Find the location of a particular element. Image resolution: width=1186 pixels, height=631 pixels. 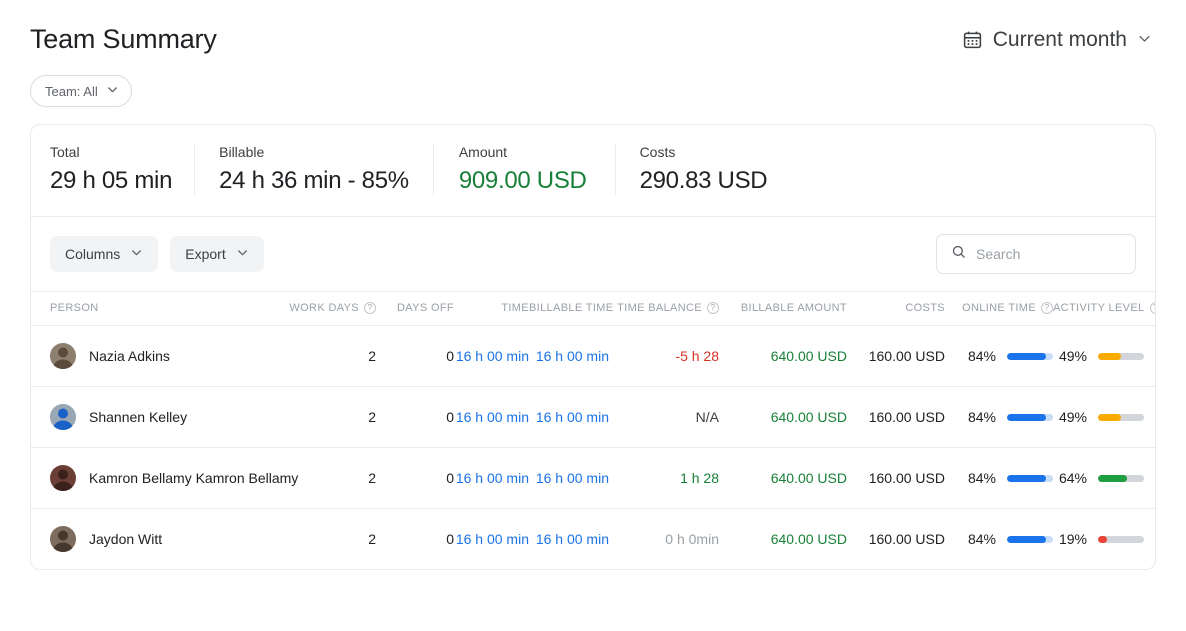

column-header-days-off: DAYS OFF is located at coordinates (415, 309).